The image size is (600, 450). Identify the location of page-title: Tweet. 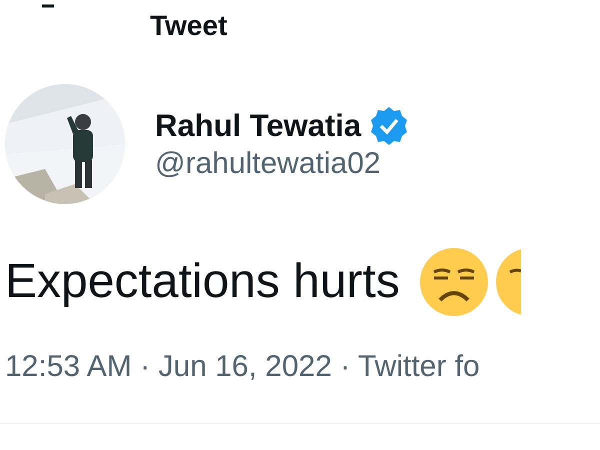
(189, 26).